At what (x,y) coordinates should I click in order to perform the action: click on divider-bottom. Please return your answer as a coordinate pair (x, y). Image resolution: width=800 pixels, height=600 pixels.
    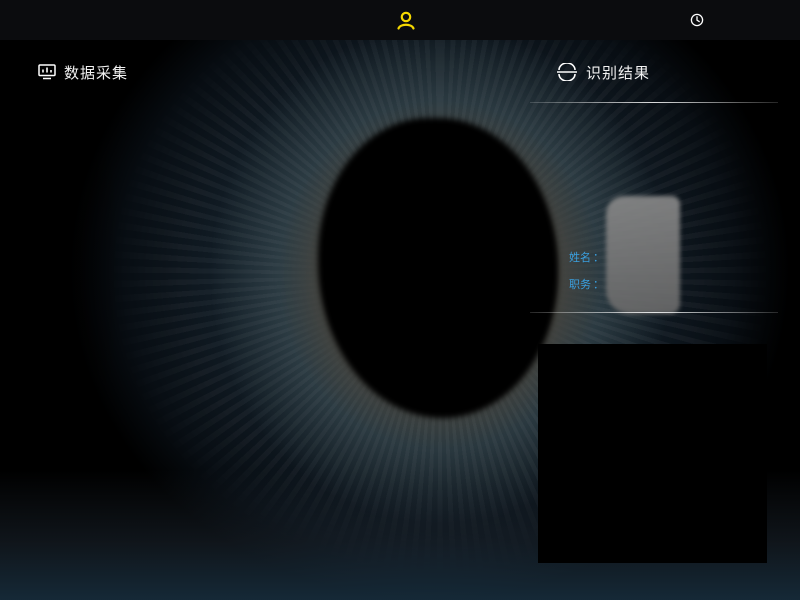
    Looking at the image, I should click on (654, 312).